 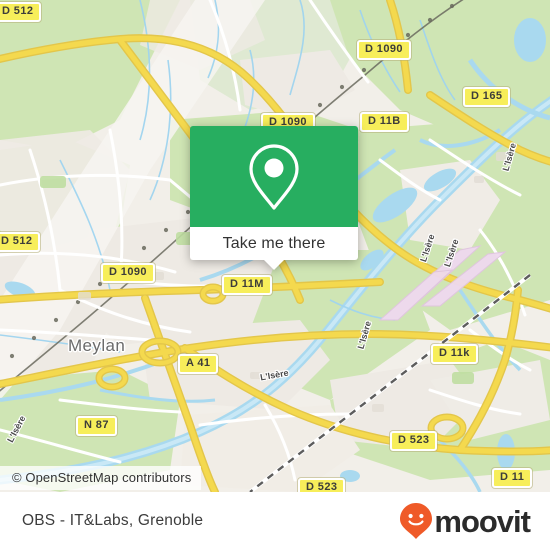 I want to click on place-label-meylan: Meylan, so click(x=97, y=345).